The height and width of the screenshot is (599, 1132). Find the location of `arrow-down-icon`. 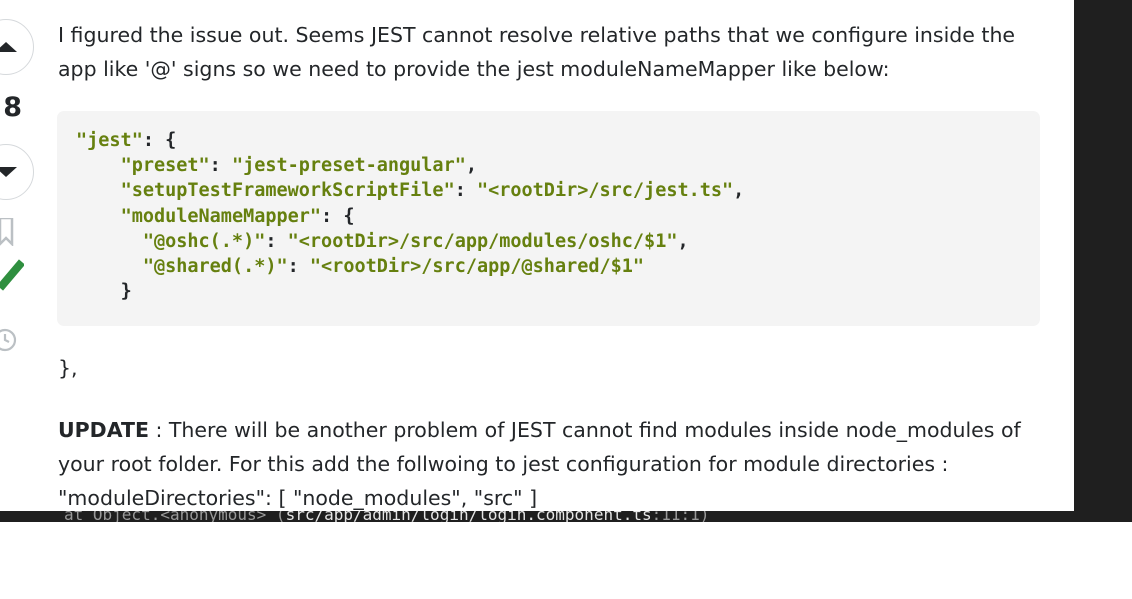

arrow-down-icon is located at coordinates (8, 172).